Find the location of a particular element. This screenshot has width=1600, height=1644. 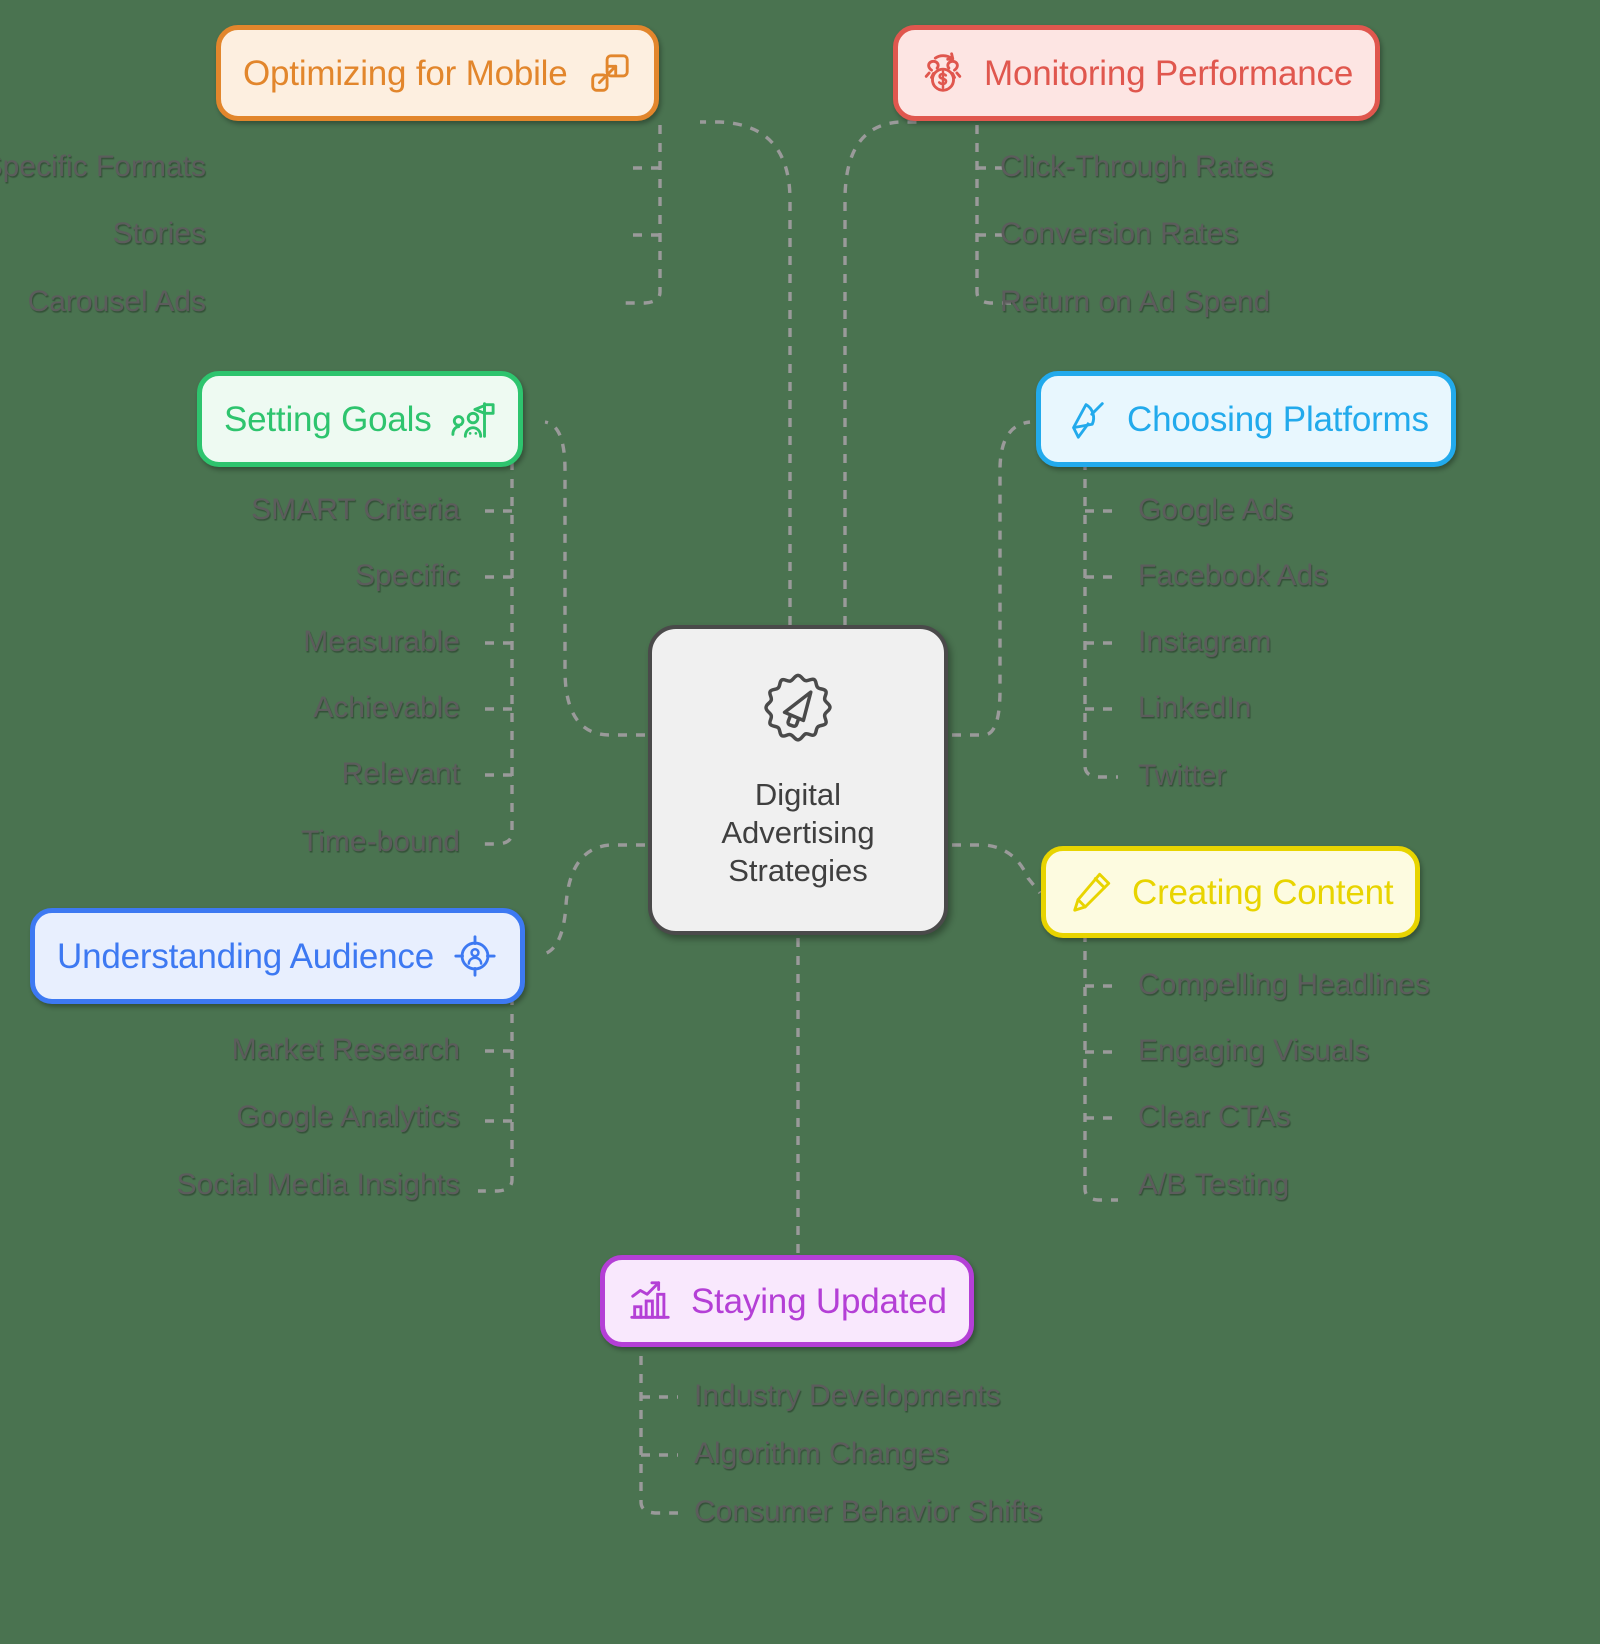

growth-chart-icon is located at coordinates (650, 1300).